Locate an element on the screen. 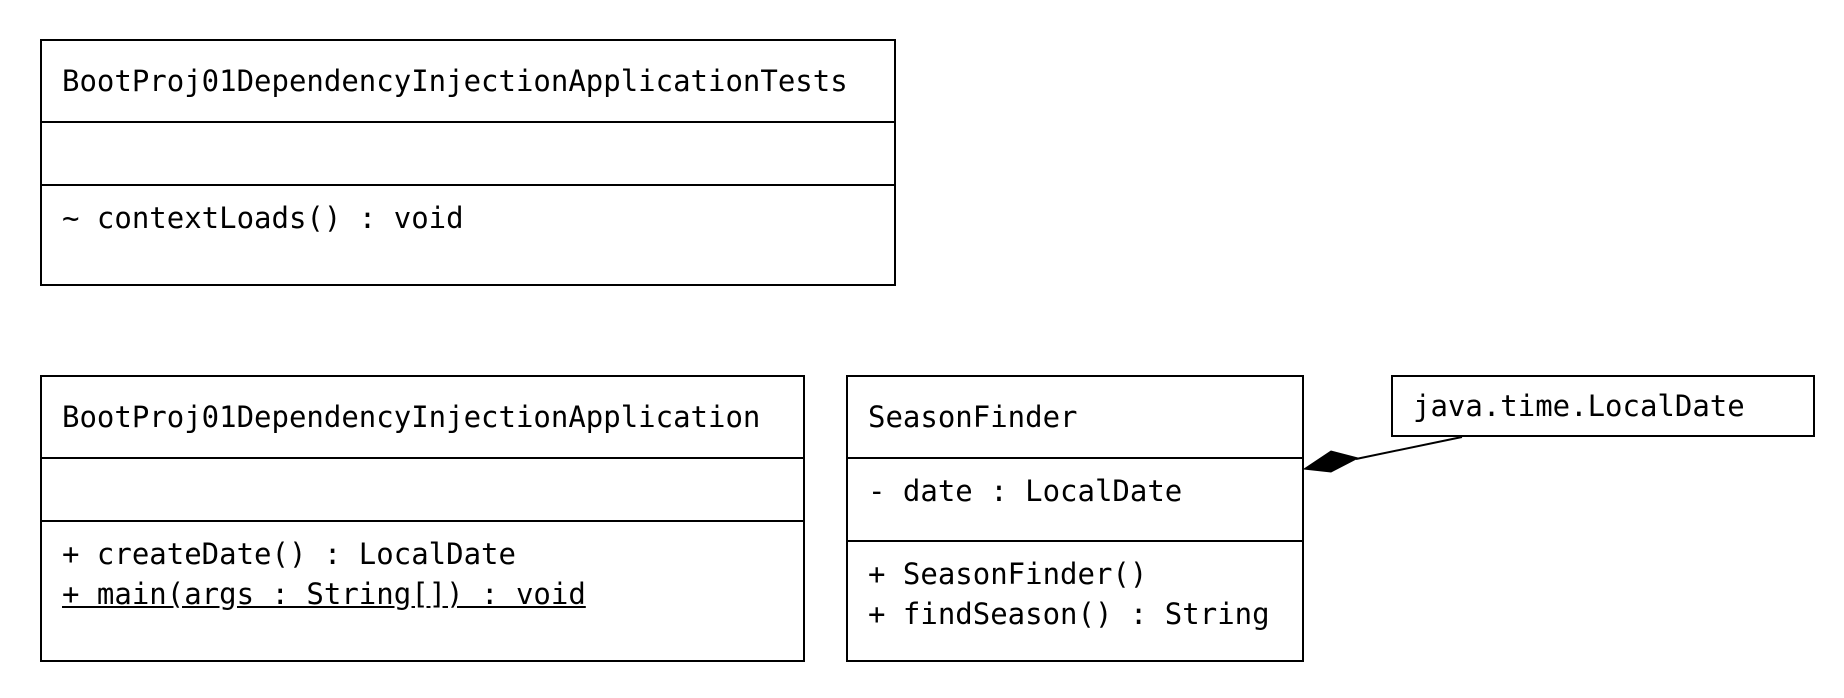 This screenshot has height=698, width=1844. composition-diamond-icon is located at coordinates (1331, 461).